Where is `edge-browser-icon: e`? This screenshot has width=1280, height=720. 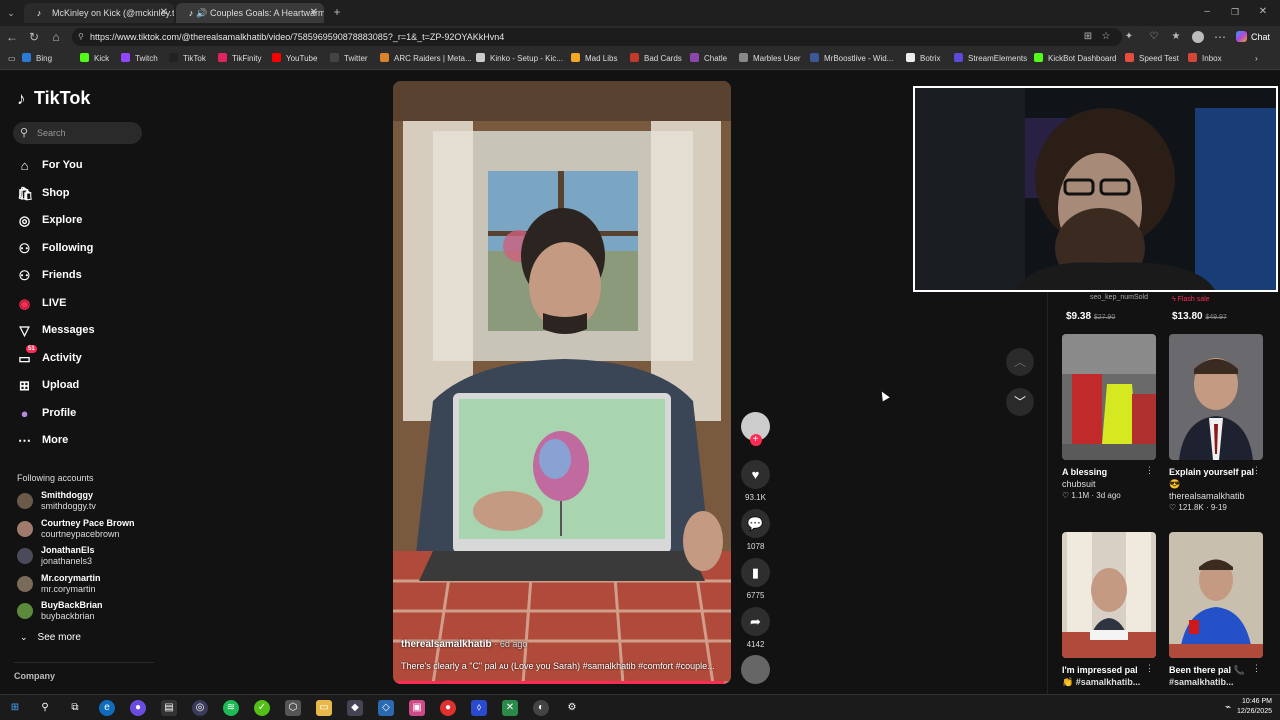
edge-browser-icon: e is located at coordinates (107, 708).